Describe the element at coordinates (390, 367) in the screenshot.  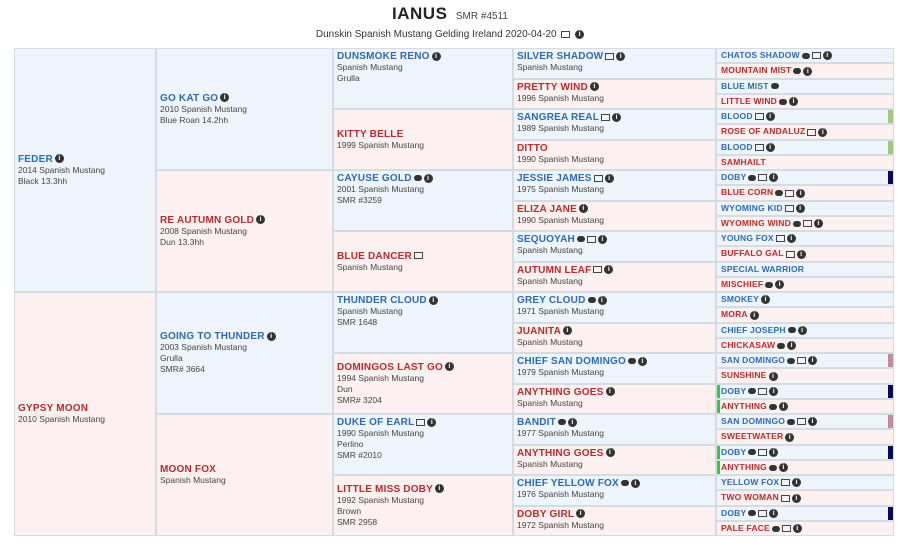
I see `horse-name: DOMINGOS LAST GO` at that location.